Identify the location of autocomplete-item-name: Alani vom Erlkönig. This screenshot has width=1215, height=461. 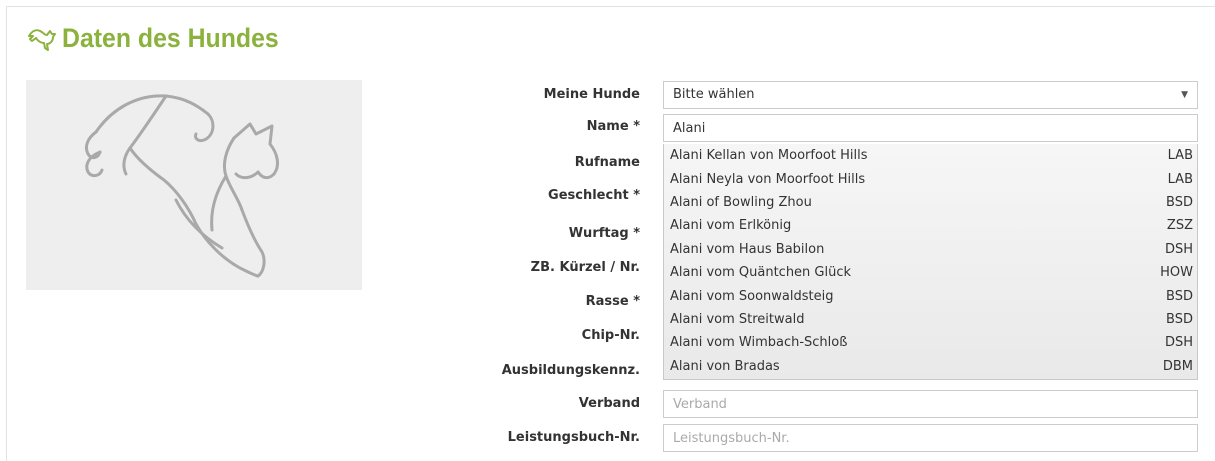
(731, 226).